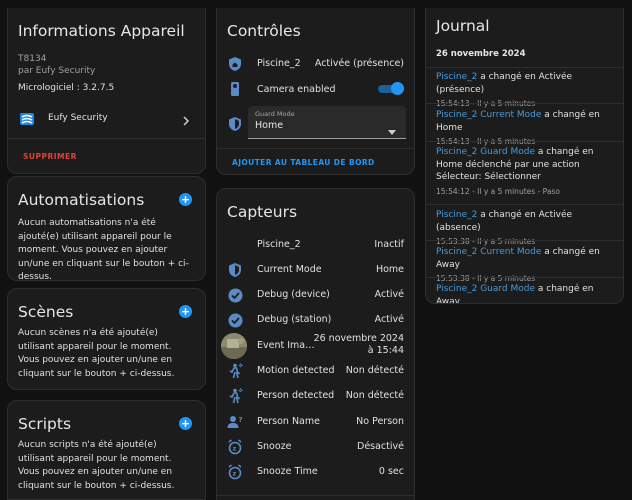  Describe the element at coordinates (32, 59) in the screenshot. I see `device-model: T8134` at that location.